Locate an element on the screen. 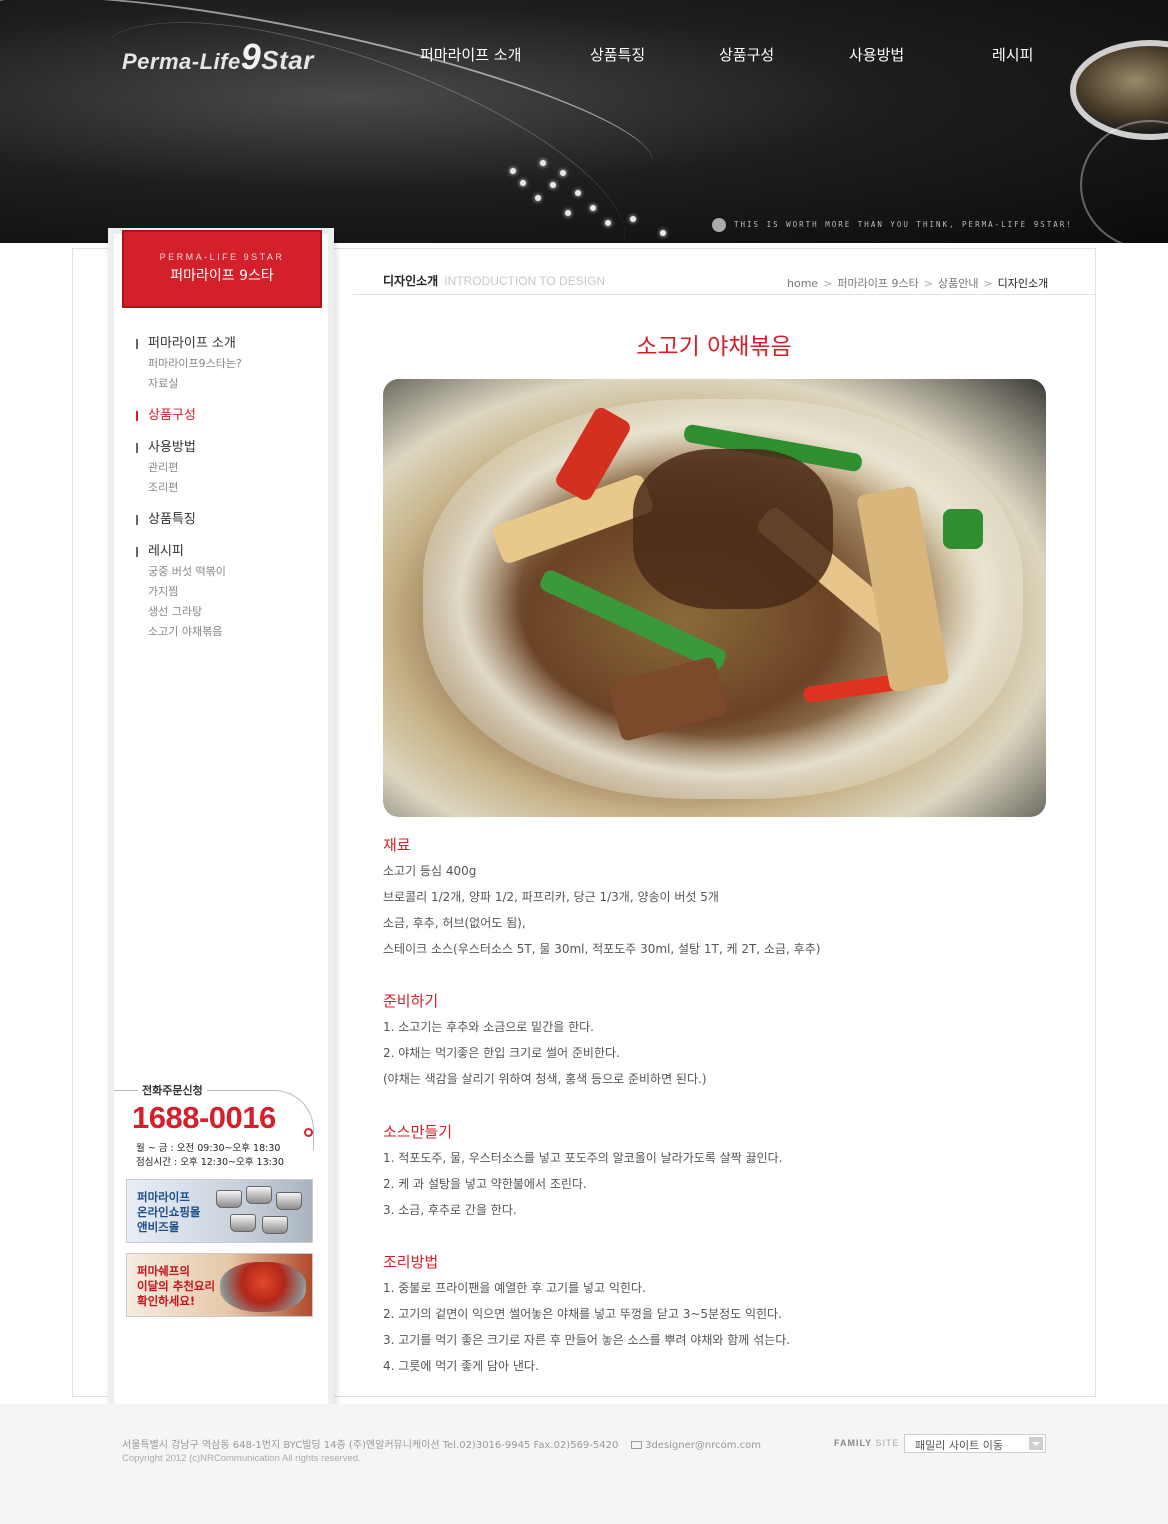 Image resolution: width=1168 pixels, height=1524 pixels. family-site-select: 패밀리 사이트 이동 is located at coordinates (975, 1443).